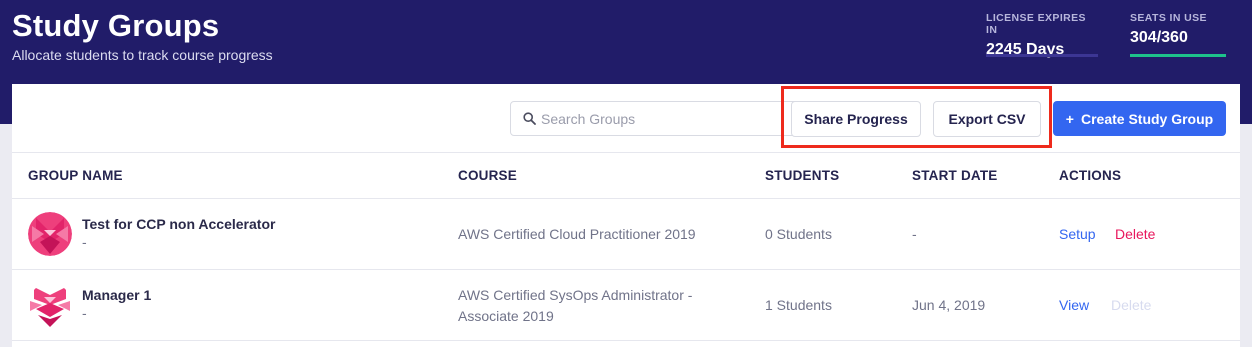  What do you see at coordinates (116, 25) in the screenshot?
I see `page-title: Study Groups` at bounding box center [116, 25].